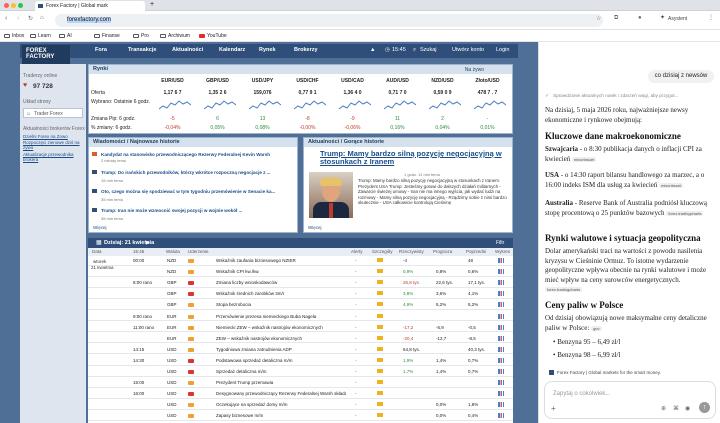 The height and width of the screenshot is (423, 720). I want to click on live-toggle: Na żywo, so click(474, 70).